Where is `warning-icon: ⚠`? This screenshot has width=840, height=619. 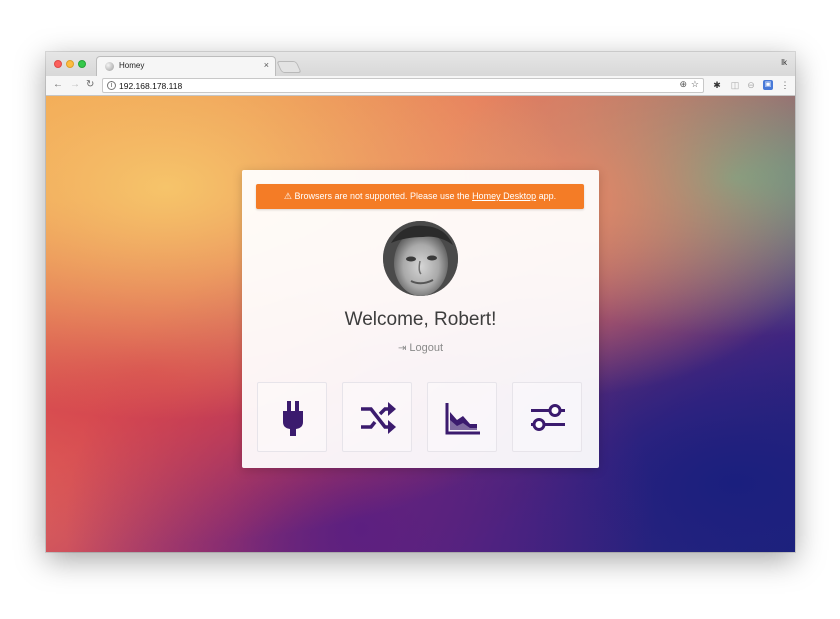 warning-icon: ⚠ is located at coordinates (287, 196).